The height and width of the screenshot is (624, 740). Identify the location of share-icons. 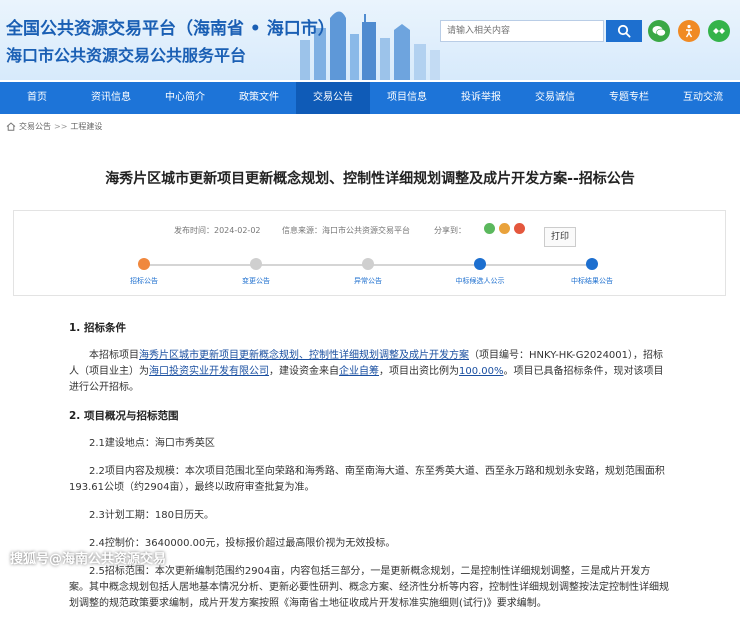
(504, 228).